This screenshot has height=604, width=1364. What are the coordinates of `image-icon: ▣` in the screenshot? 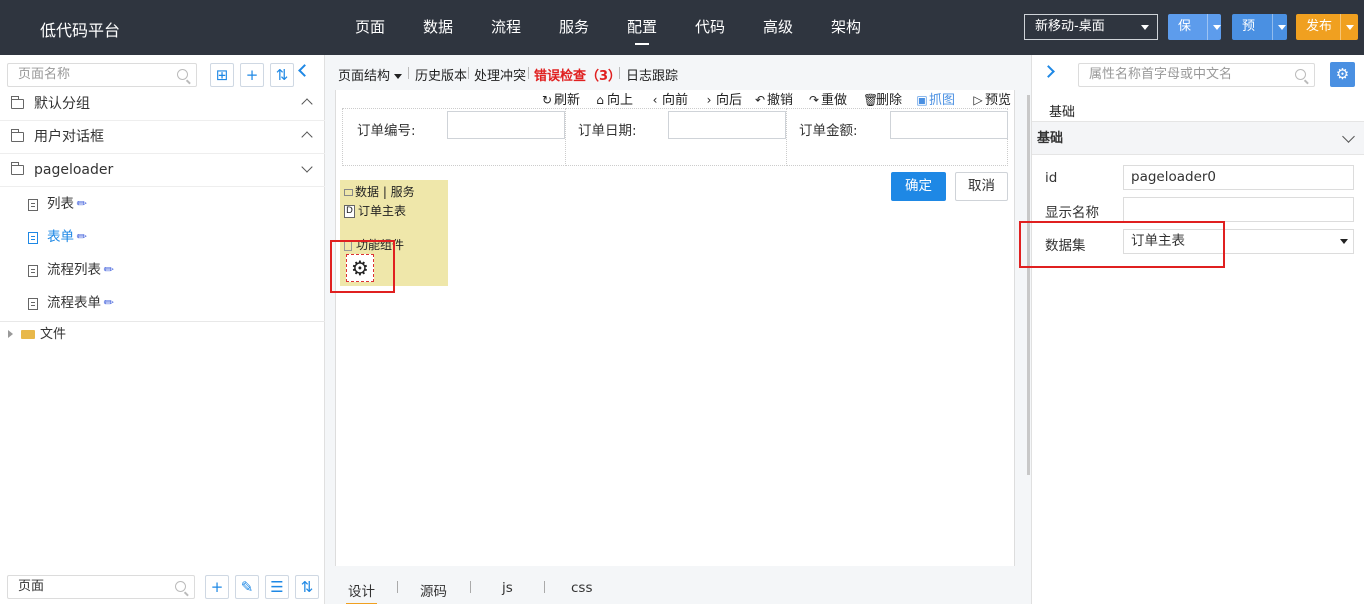 It's located at (922, 100).